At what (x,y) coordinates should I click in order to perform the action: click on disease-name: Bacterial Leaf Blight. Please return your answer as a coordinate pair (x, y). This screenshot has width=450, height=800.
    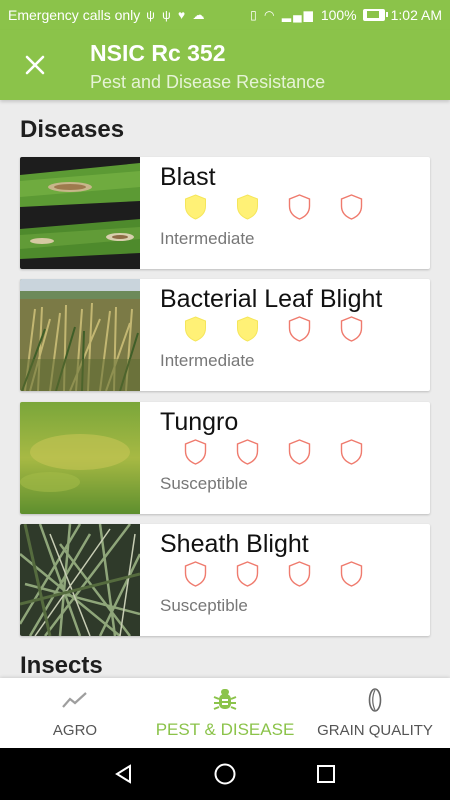
    Looking at the image, I should click on (271, 299).